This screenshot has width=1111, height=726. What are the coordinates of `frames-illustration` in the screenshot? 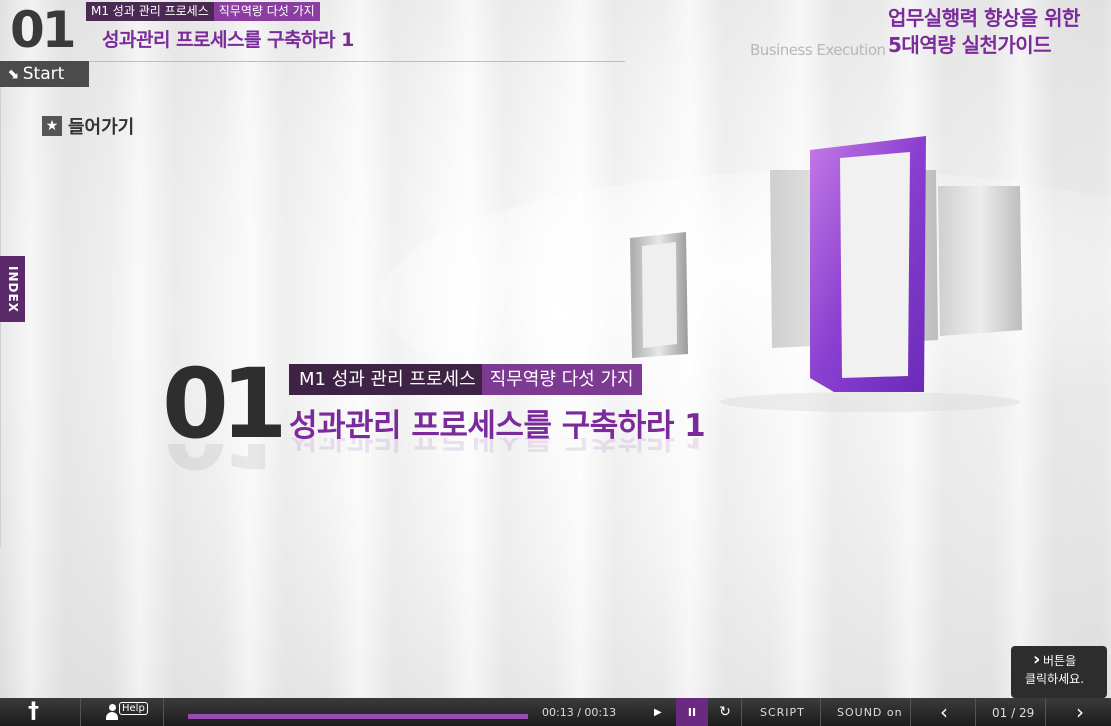 It's located at (826, 274).